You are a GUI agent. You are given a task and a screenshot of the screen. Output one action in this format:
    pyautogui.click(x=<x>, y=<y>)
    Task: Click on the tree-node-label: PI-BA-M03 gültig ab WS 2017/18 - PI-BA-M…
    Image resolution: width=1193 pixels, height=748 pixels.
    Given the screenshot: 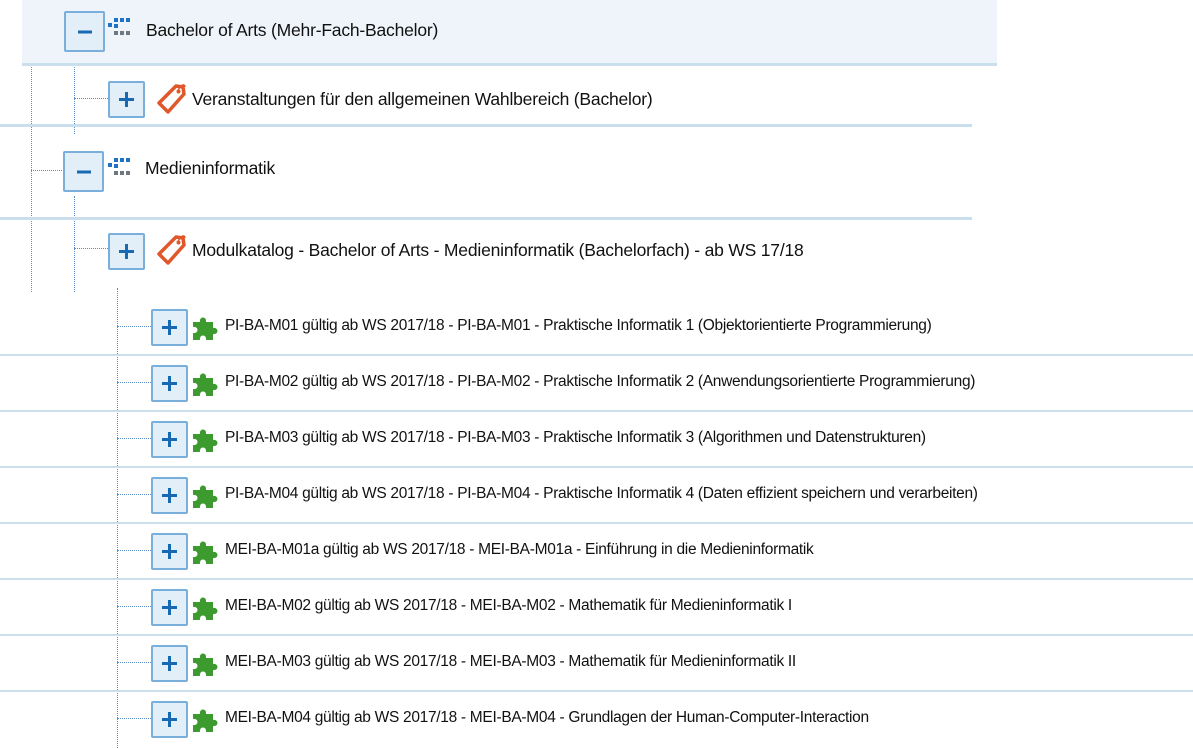 What is the action you would take?
    pyautogui.click(x=575, y=438)
    